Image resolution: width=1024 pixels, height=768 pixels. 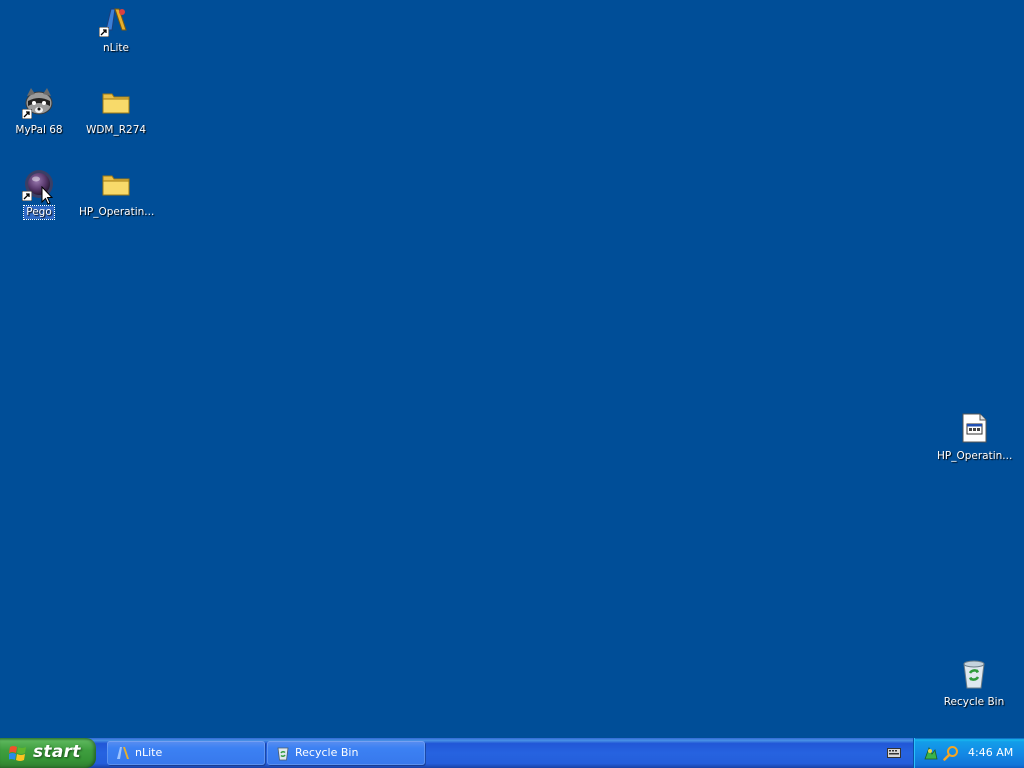 I want to click on desktop-icon-label: nLite, so click(x=116, y=48).